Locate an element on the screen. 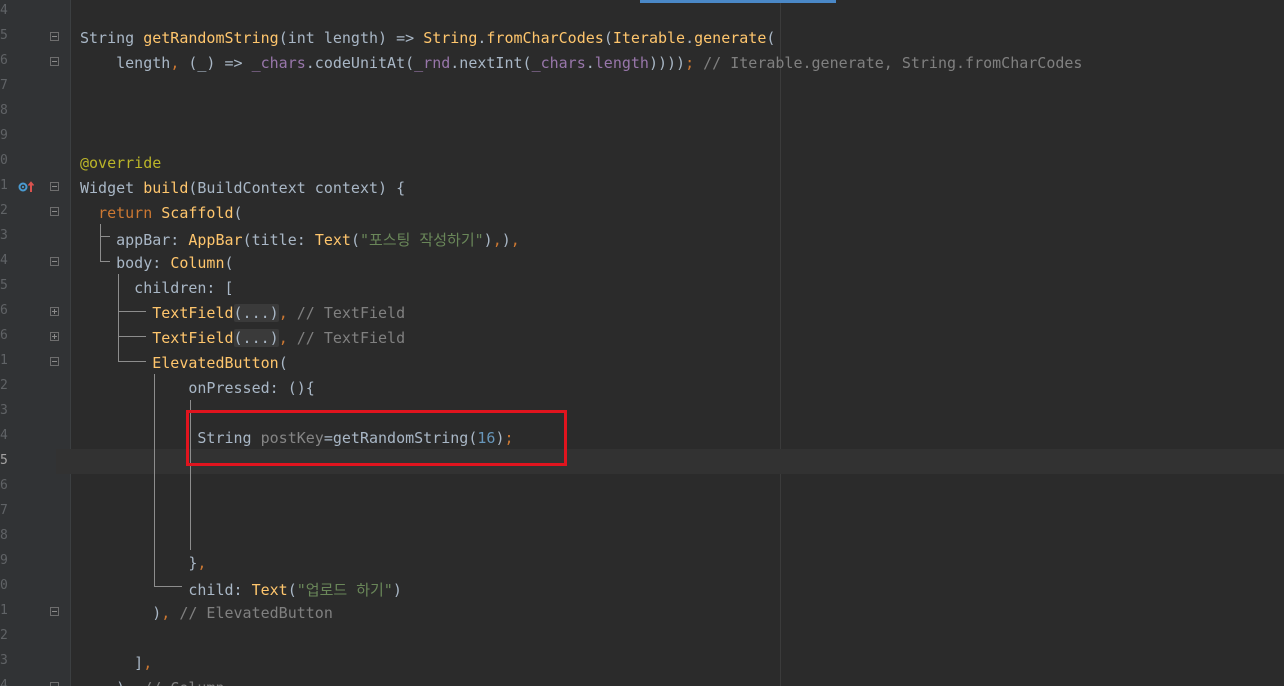 The width and height of the screenshot is (1284, 686). code-line: 9 }, is located at coordinates (642, 562).